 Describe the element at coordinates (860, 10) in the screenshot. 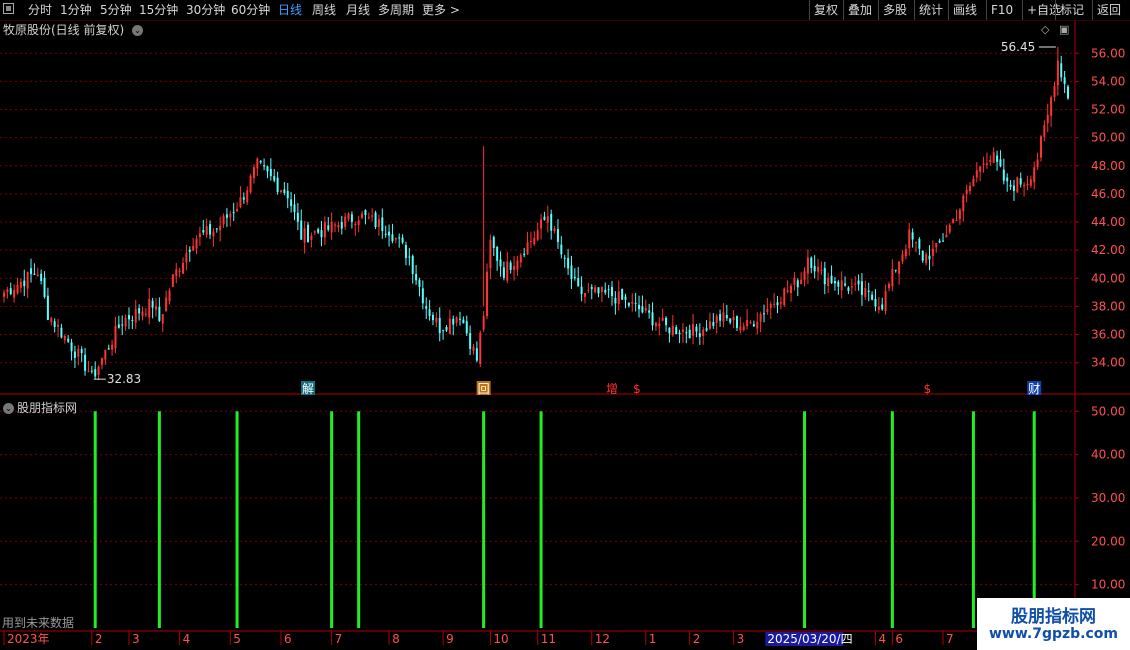

I see `overlay-button: 叠加` at that location.